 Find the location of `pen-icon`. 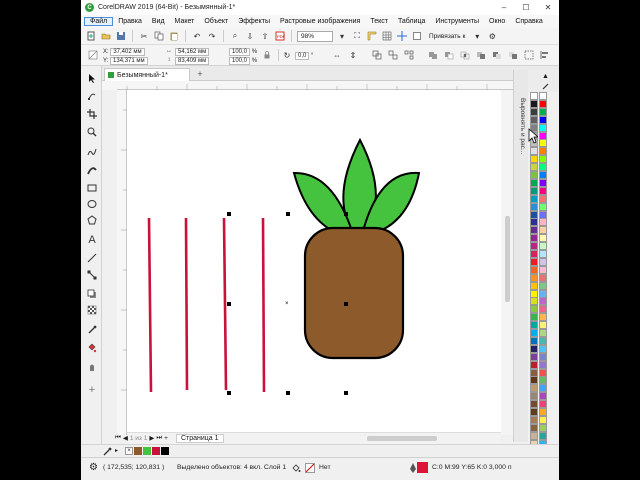

pen-icon is located at coordinates (413, 469).